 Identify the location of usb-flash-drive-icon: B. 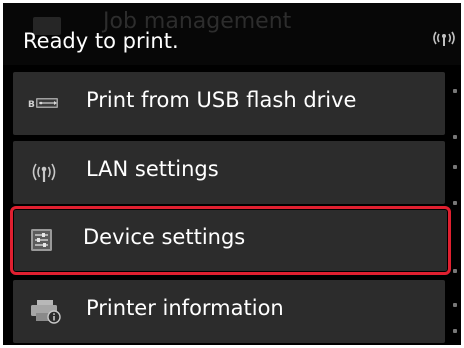
(44, 103).